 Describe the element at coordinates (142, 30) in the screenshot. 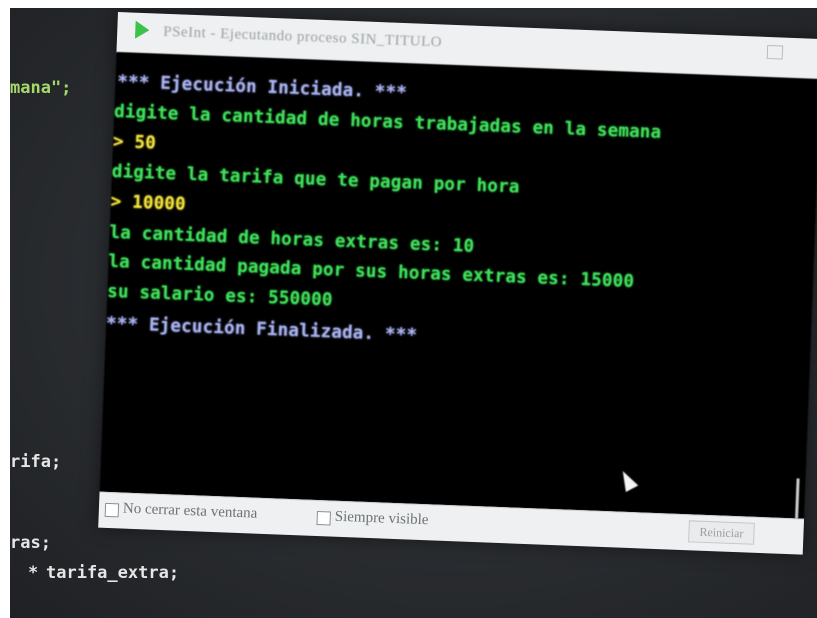

I see `pseint-play-icon` at that location.